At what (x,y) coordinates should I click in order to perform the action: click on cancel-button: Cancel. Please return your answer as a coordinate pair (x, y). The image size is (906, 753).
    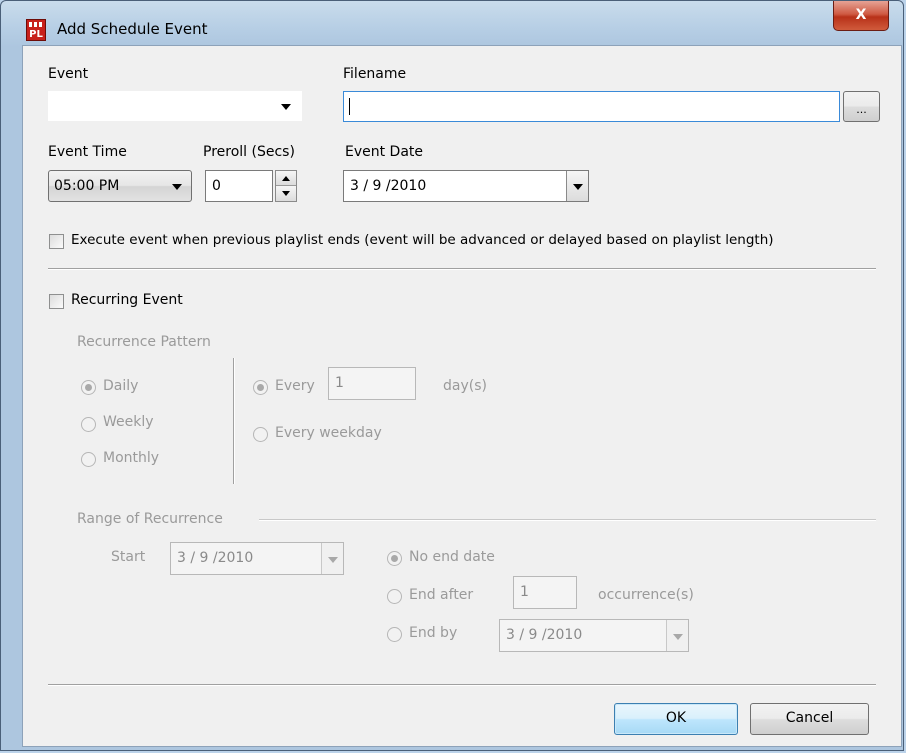
    Looking at the image, I should click on (809, 719).